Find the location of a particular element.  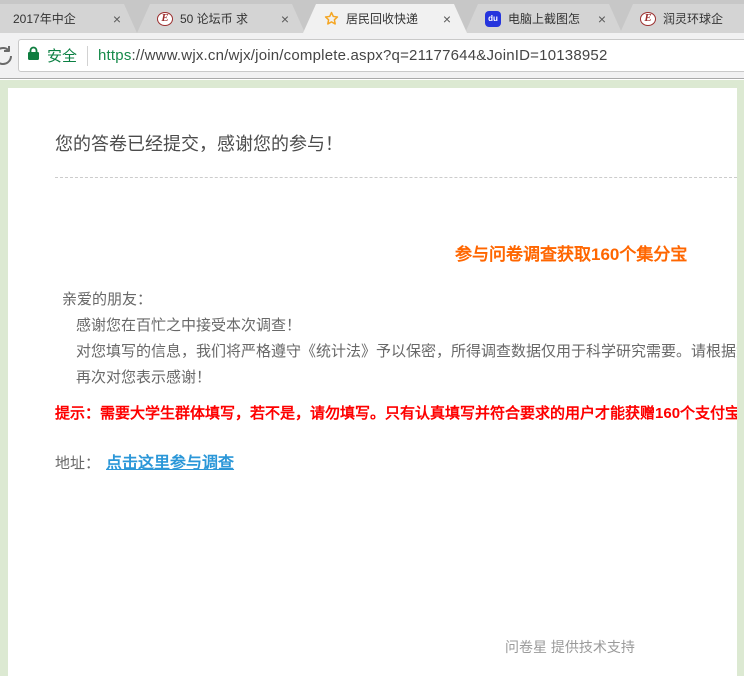

letter-line: 感谢您在百忙之中接受本次调查！ is located at coordinates (189, 325).